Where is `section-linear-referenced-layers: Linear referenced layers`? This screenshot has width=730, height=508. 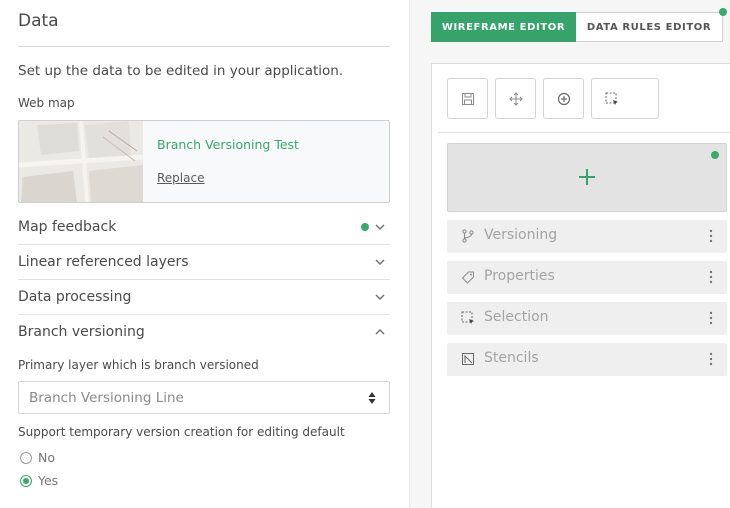
section-linear-referenced-layers: Linear referenced layers is located at coordinates (204, 262).